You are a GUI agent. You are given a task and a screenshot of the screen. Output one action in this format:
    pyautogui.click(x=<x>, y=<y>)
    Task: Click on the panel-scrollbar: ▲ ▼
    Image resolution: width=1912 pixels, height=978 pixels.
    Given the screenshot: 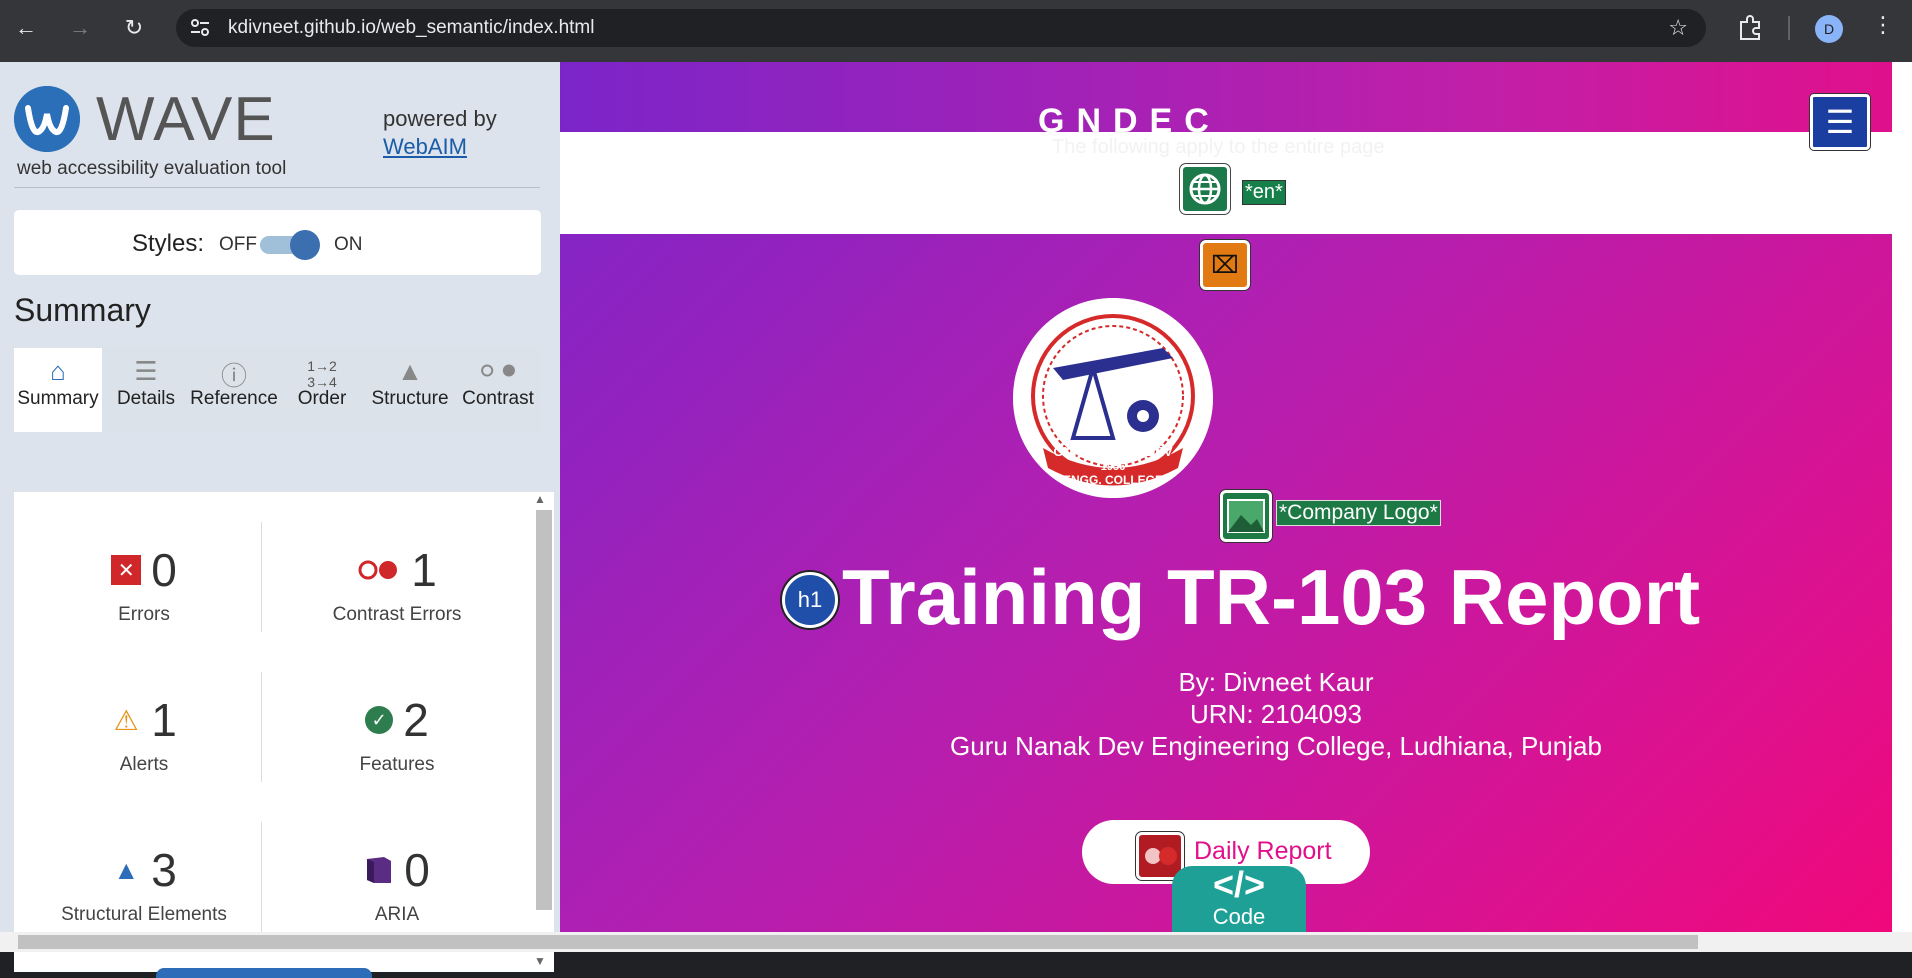 What is the action you would take?
    pyautogui.click(x=543, y=732)
    